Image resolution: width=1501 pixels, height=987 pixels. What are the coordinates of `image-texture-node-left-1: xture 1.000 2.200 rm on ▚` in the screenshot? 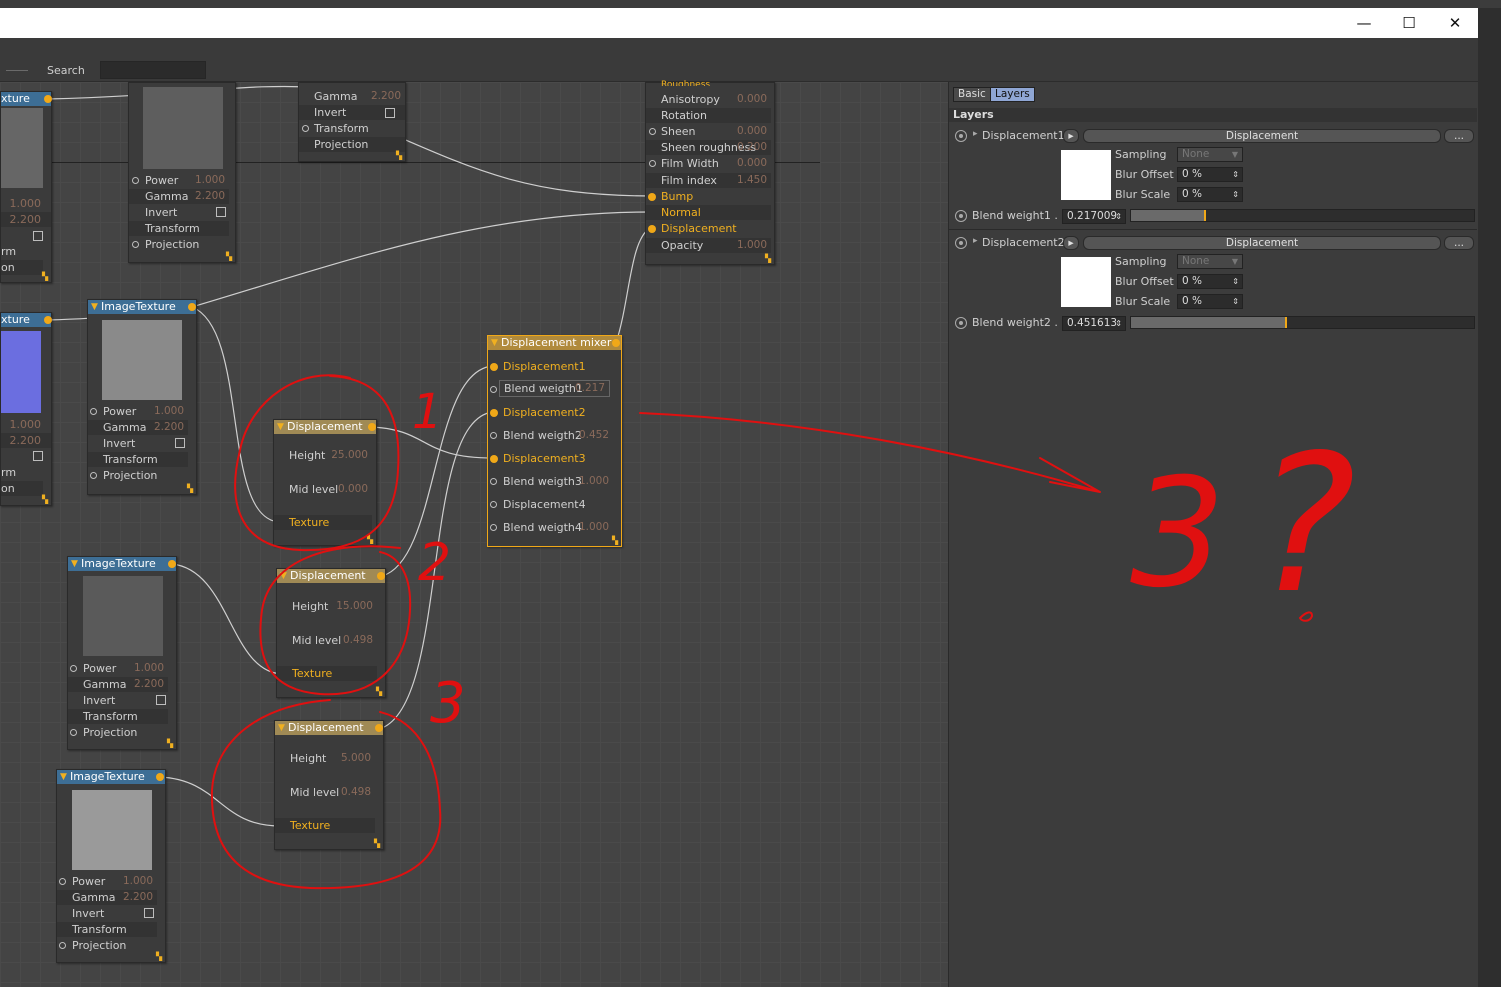 It's located at (26, 187).